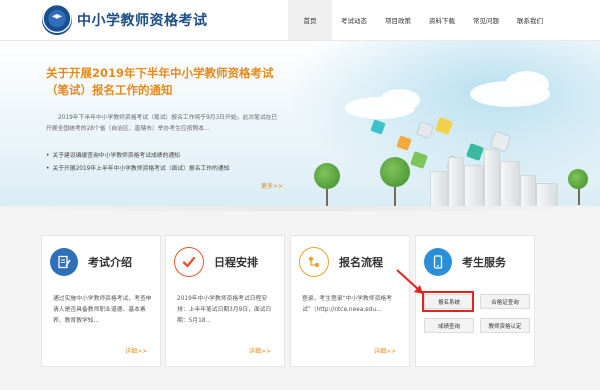 Image resolution: width=600 pixels, height=390 pixels. I want to click on card-title: 日程安排, so click(236, 262).